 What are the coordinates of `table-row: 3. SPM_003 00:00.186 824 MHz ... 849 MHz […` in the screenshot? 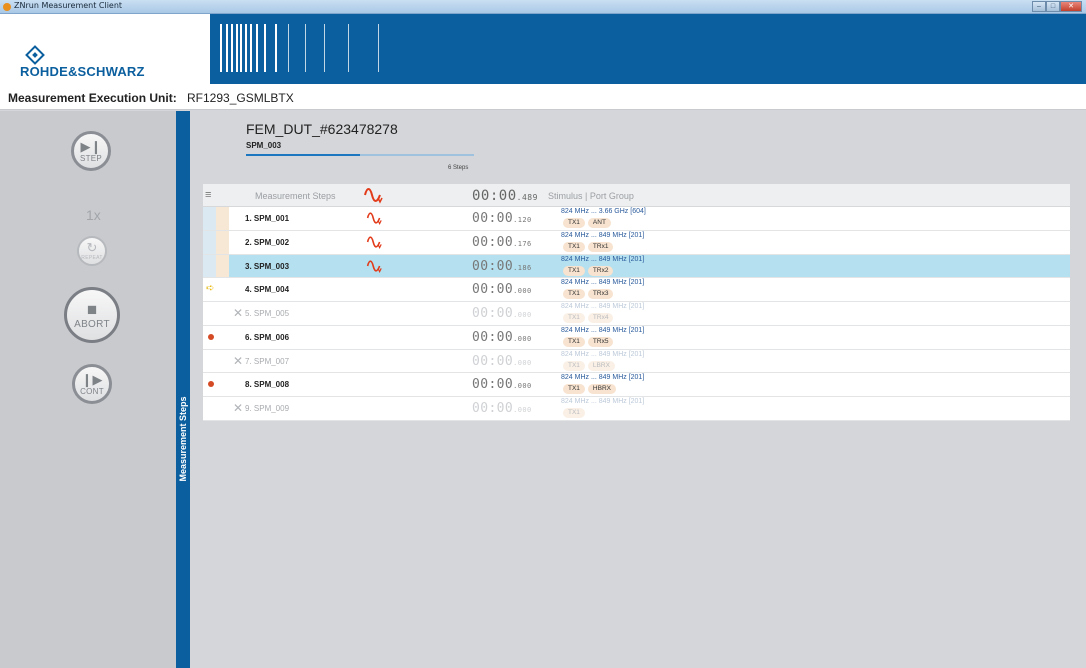 It's located at (636, 266).